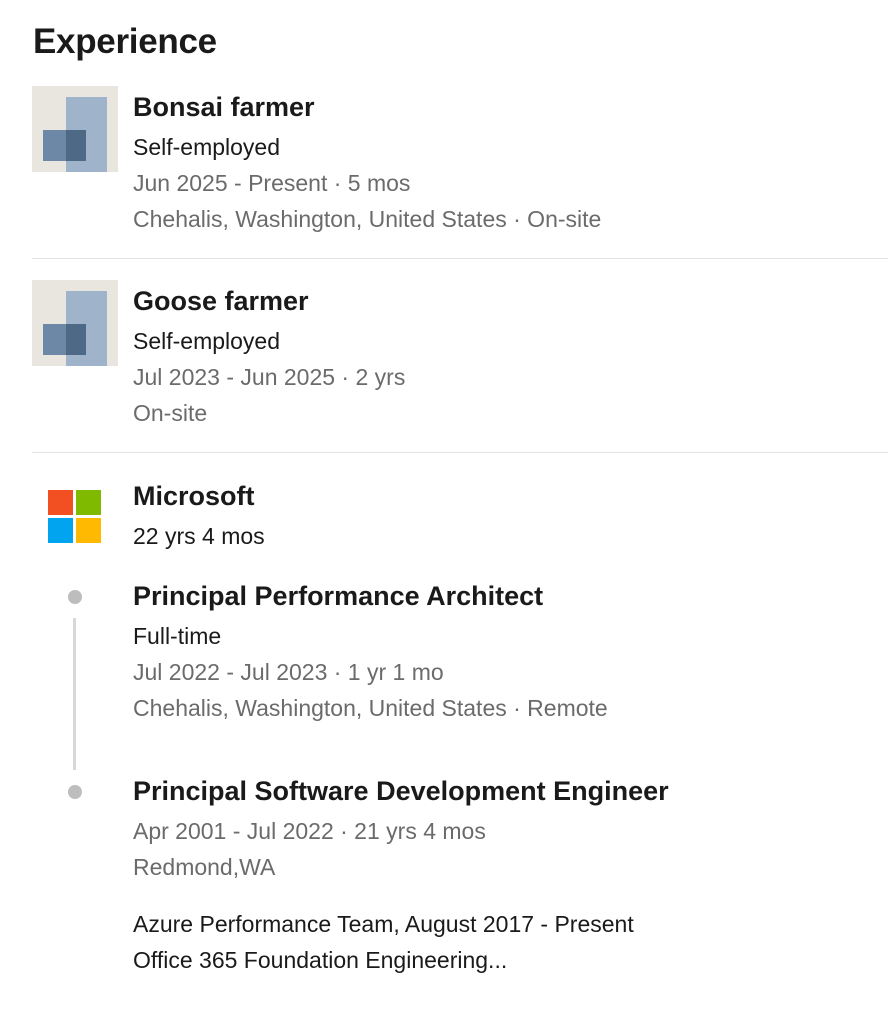 The height and width of the screenshot is (1010, 888). I want to click on timeline-line, so click(74, 694).